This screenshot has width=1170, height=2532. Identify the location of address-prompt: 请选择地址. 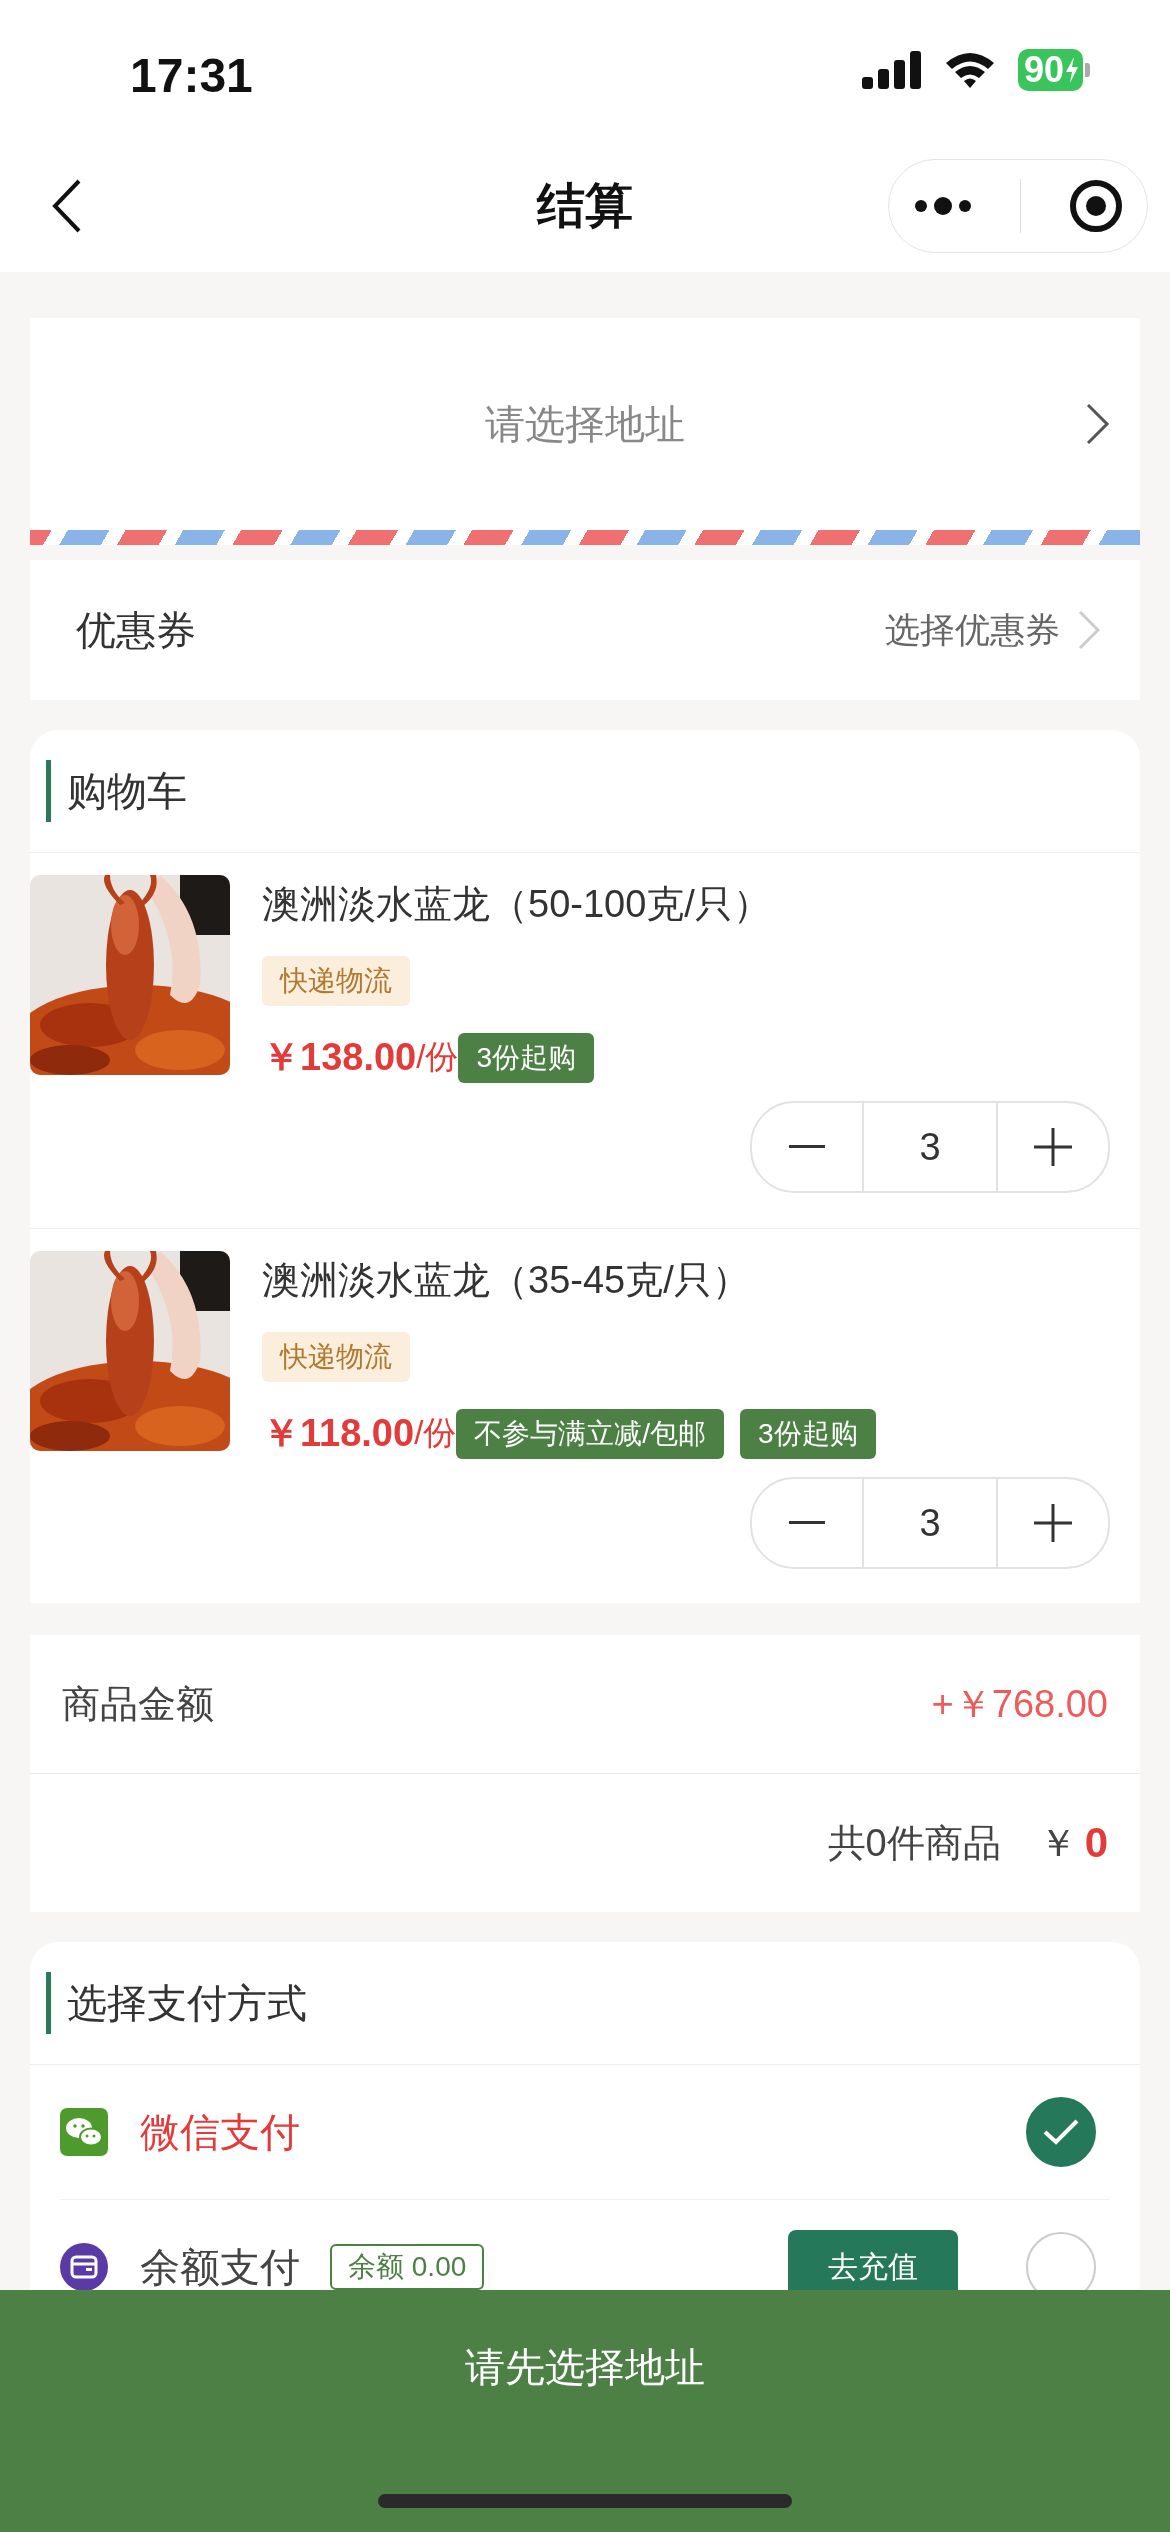
(585, 424).